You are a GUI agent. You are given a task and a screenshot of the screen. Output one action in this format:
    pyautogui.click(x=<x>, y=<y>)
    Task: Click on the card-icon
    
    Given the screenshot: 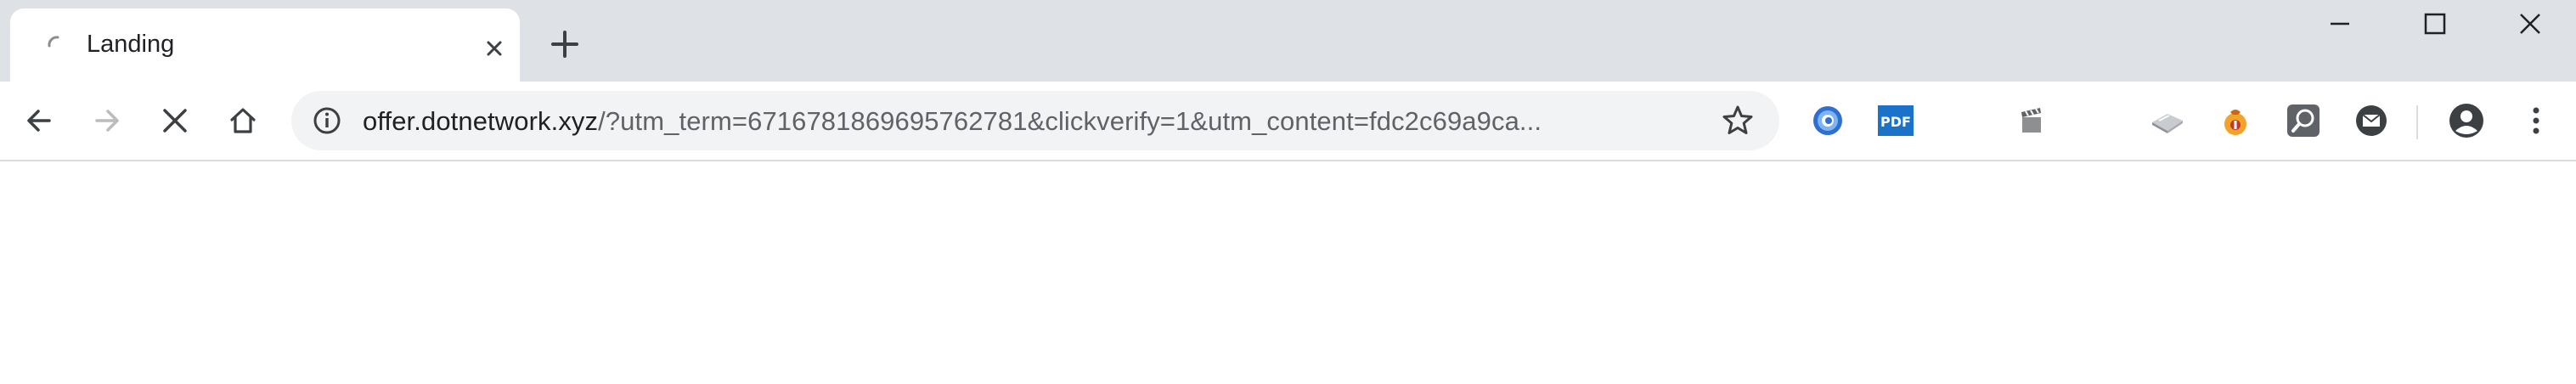 What is the action you would take?
    pyautogui.click(x=2167, y=123)
    